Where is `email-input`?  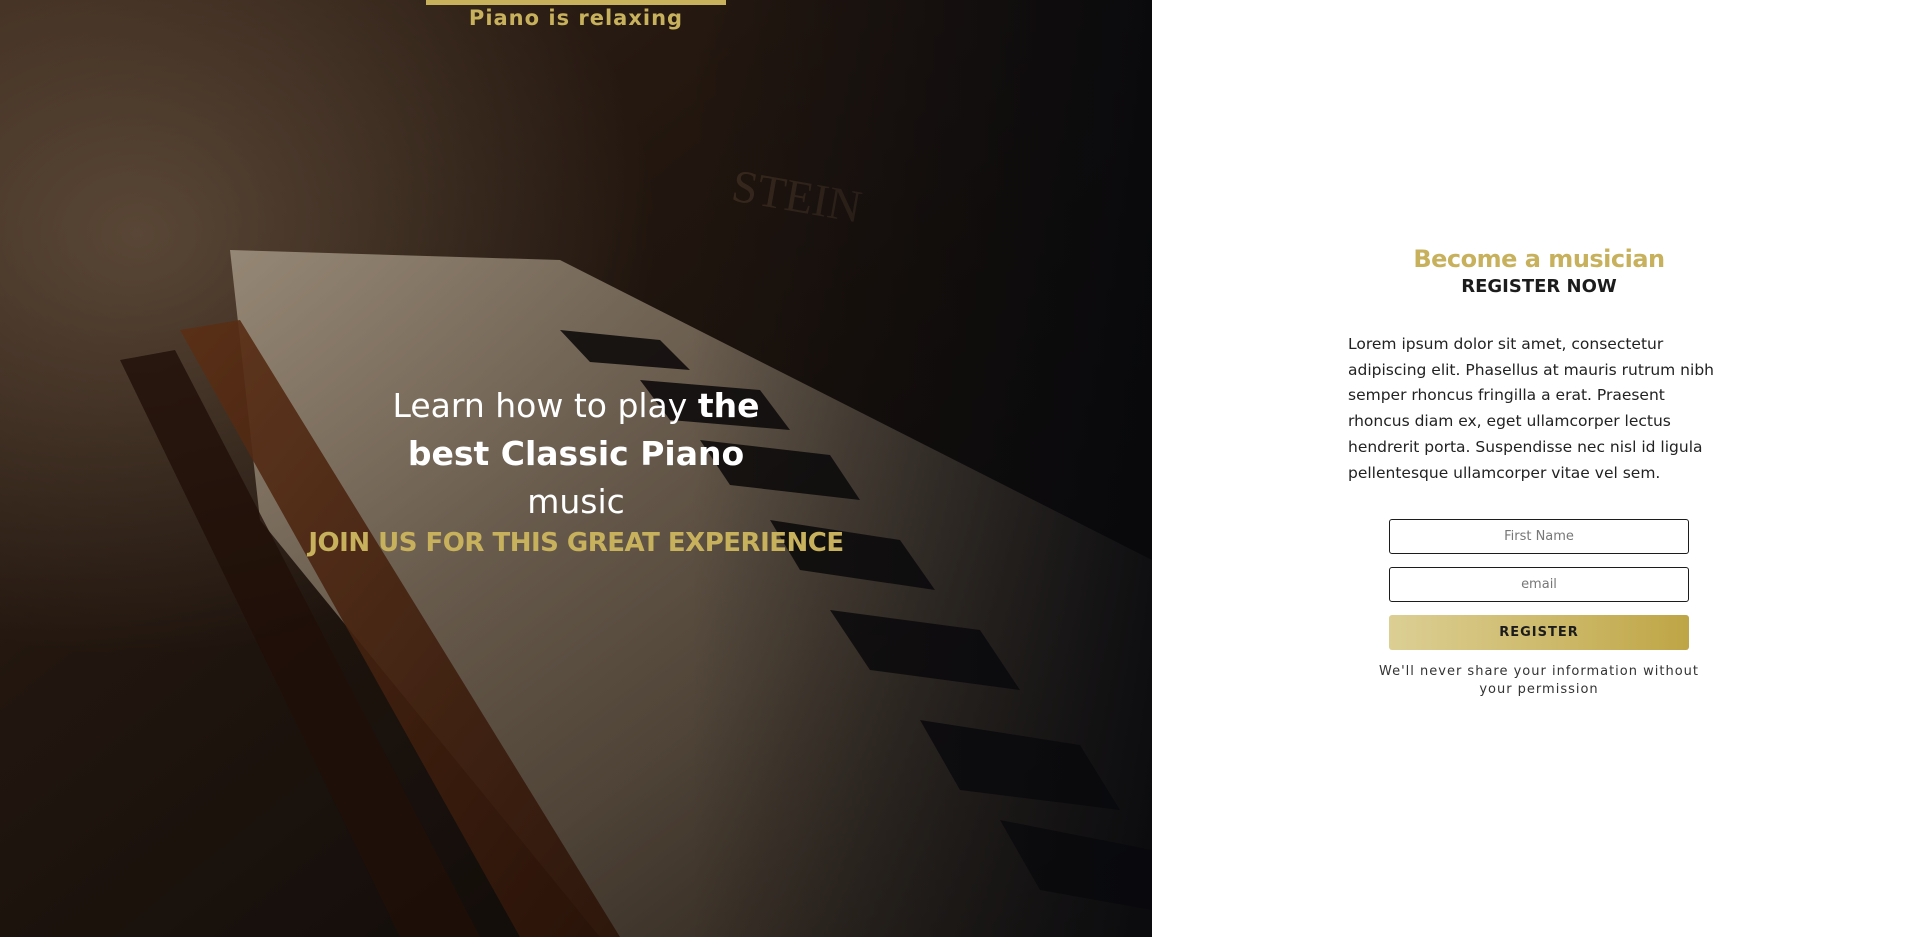
email-input is located at coordinates (1539, 585).